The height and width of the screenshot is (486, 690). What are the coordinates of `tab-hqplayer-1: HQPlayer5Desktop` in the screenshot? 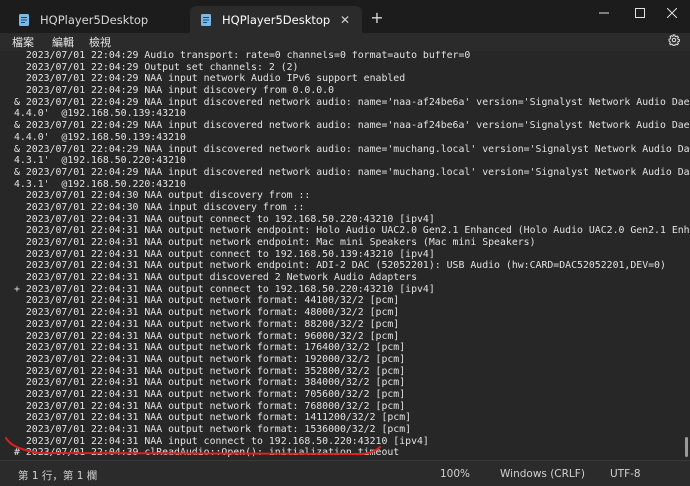 It's located at (97, 19).